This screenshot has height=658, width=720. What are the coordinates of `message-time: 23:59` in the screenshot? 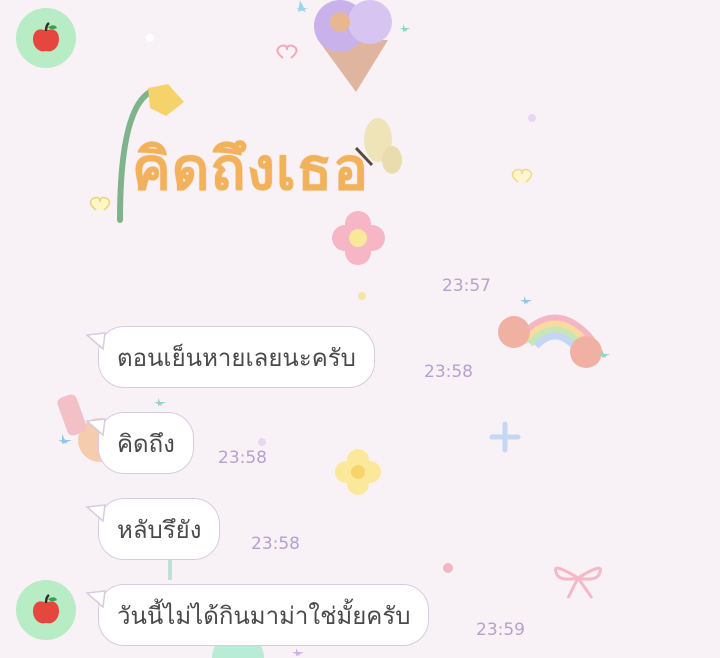 It's located at (500, 630).